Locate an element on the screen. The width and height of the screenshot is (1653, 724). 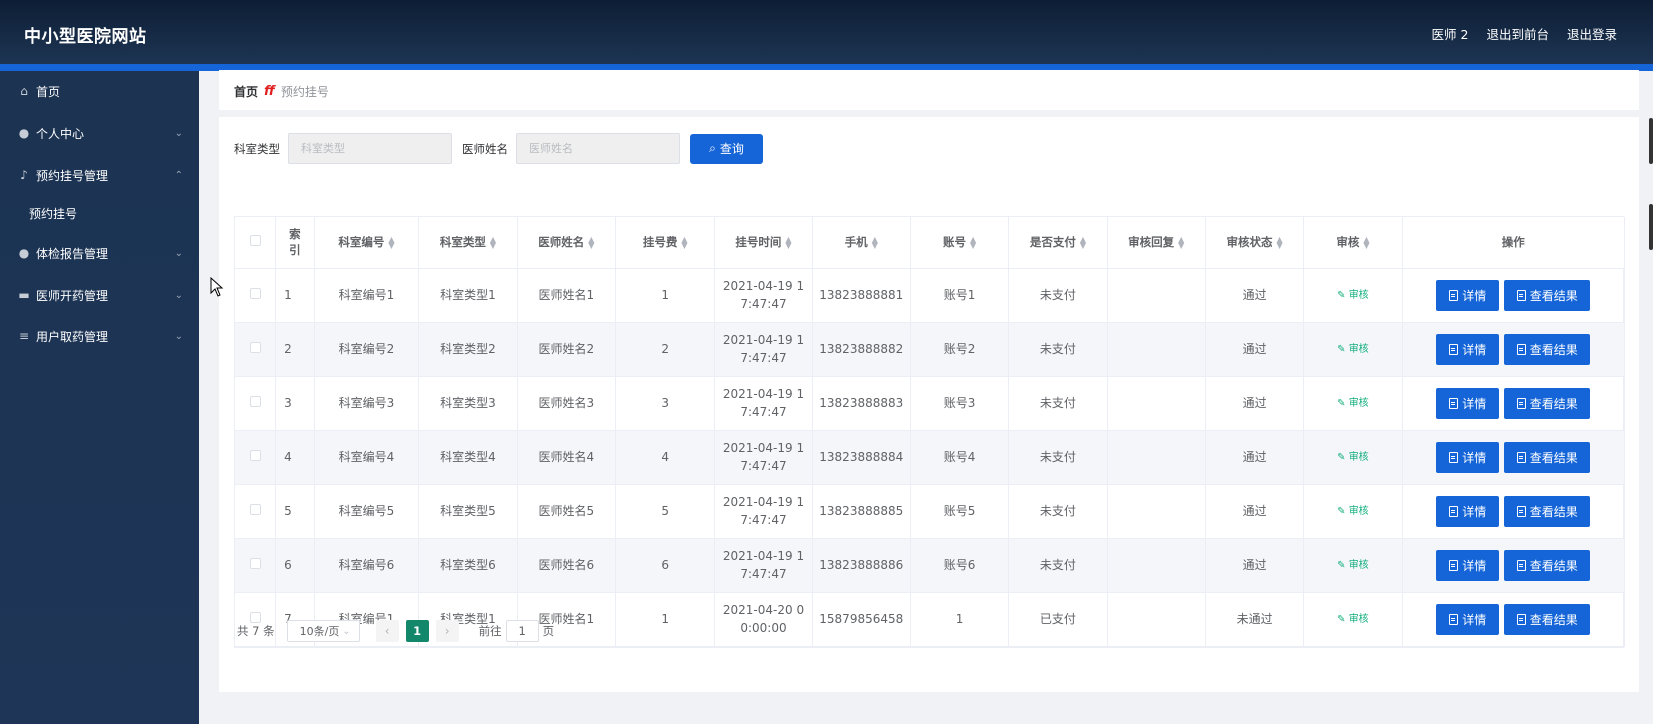
row-select-cell is located at coordinates (256, 295).